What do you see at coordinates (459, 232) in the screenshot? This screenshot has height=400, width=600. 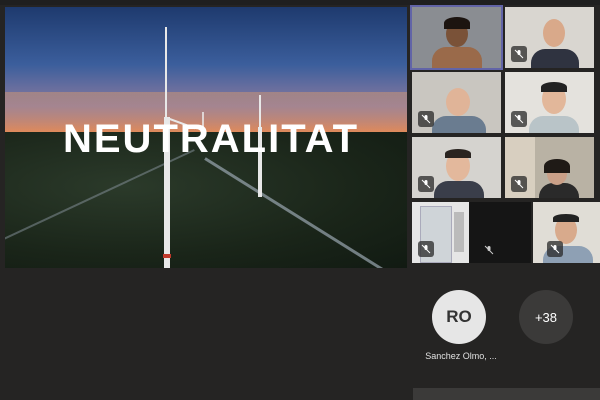 I see `tile-object` at bounding box center [459, 232].